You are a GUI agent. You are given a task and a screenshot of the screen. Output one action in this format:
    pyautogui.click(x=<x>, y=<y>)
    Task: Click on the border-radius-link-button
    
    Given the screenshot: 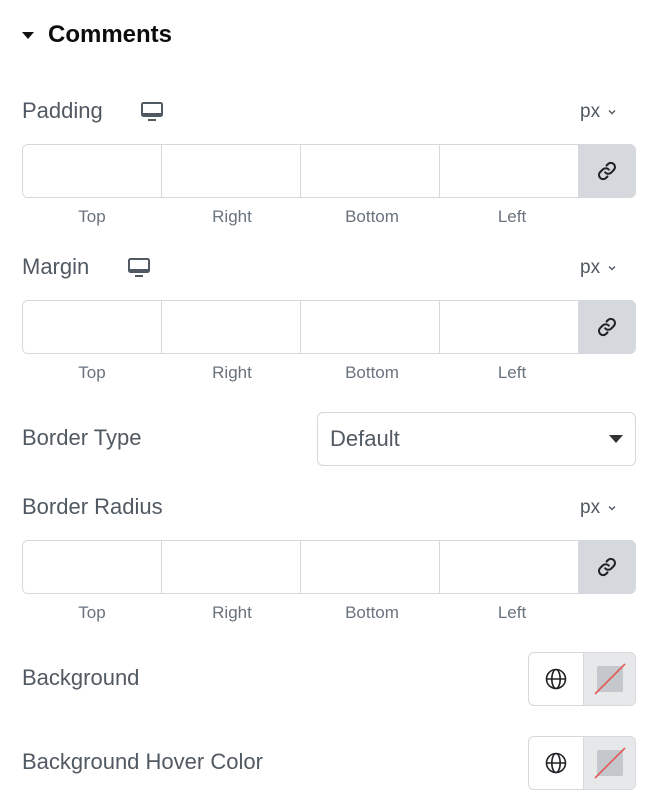 What is the action you would take?
    pyautogui.click(x=607, y=567)
    